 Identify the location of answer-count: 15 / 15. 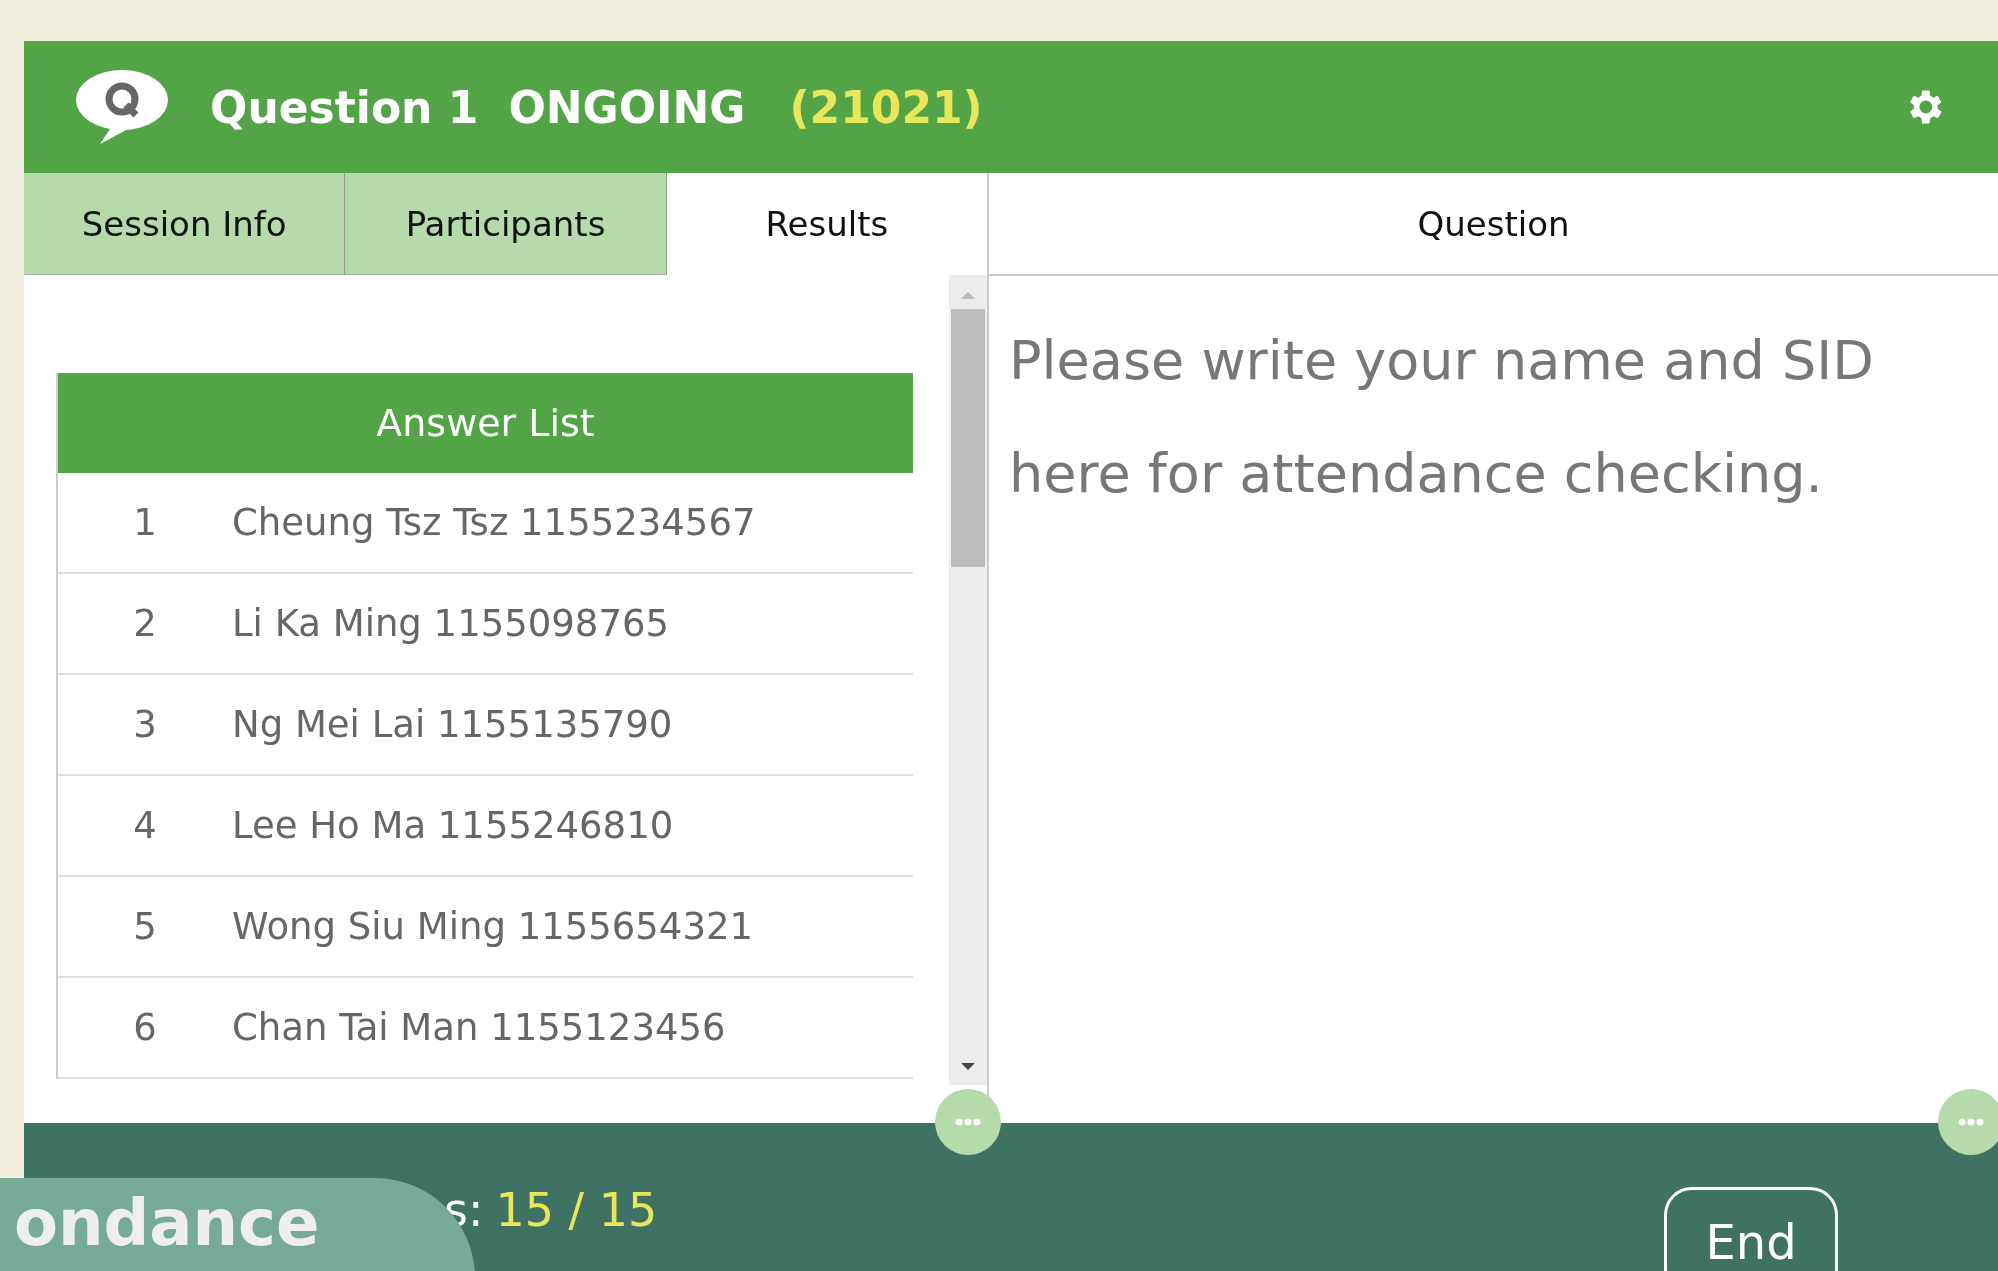
(576, 1210).